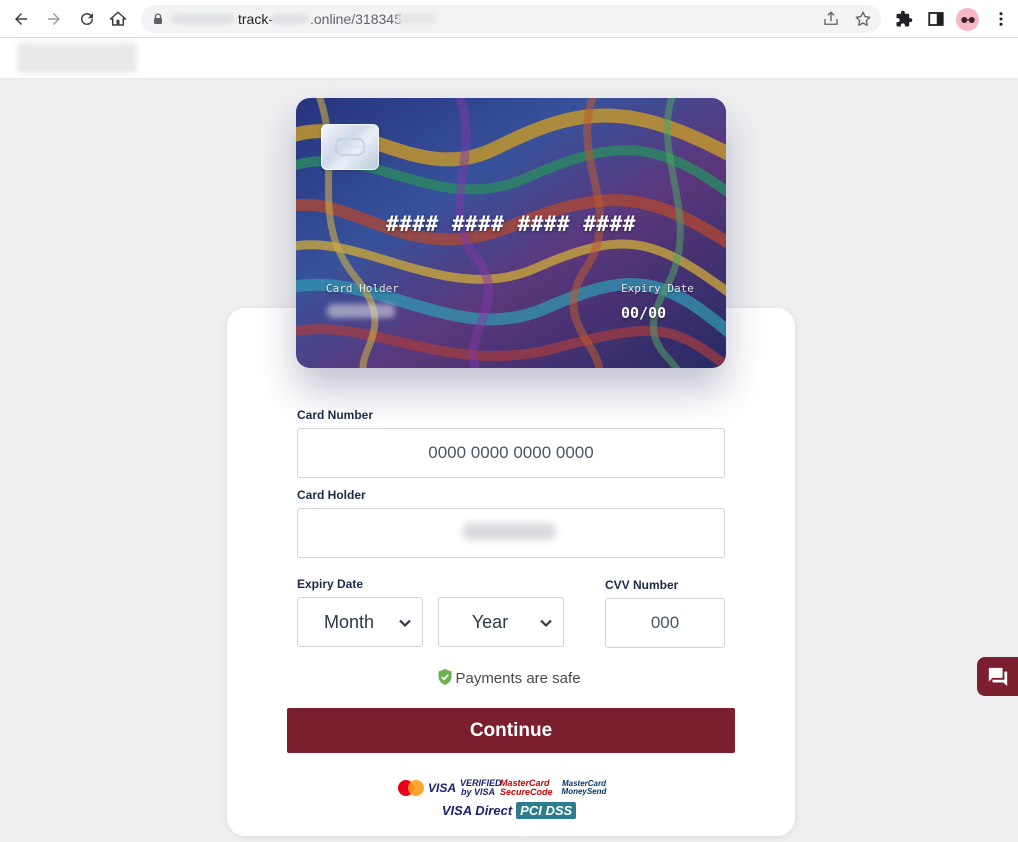 Image resolution: width=1018 pixels, height=842 pixels. I want to click on home-button, so click(118, 19).